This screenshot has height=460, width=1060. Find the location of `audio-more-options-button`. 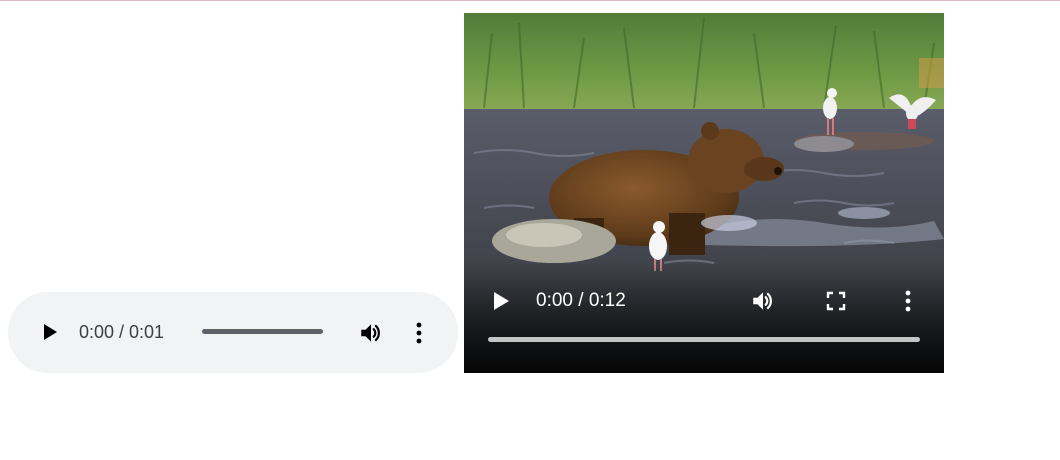

audio-more-options-button is located at coordinates (419, 333).